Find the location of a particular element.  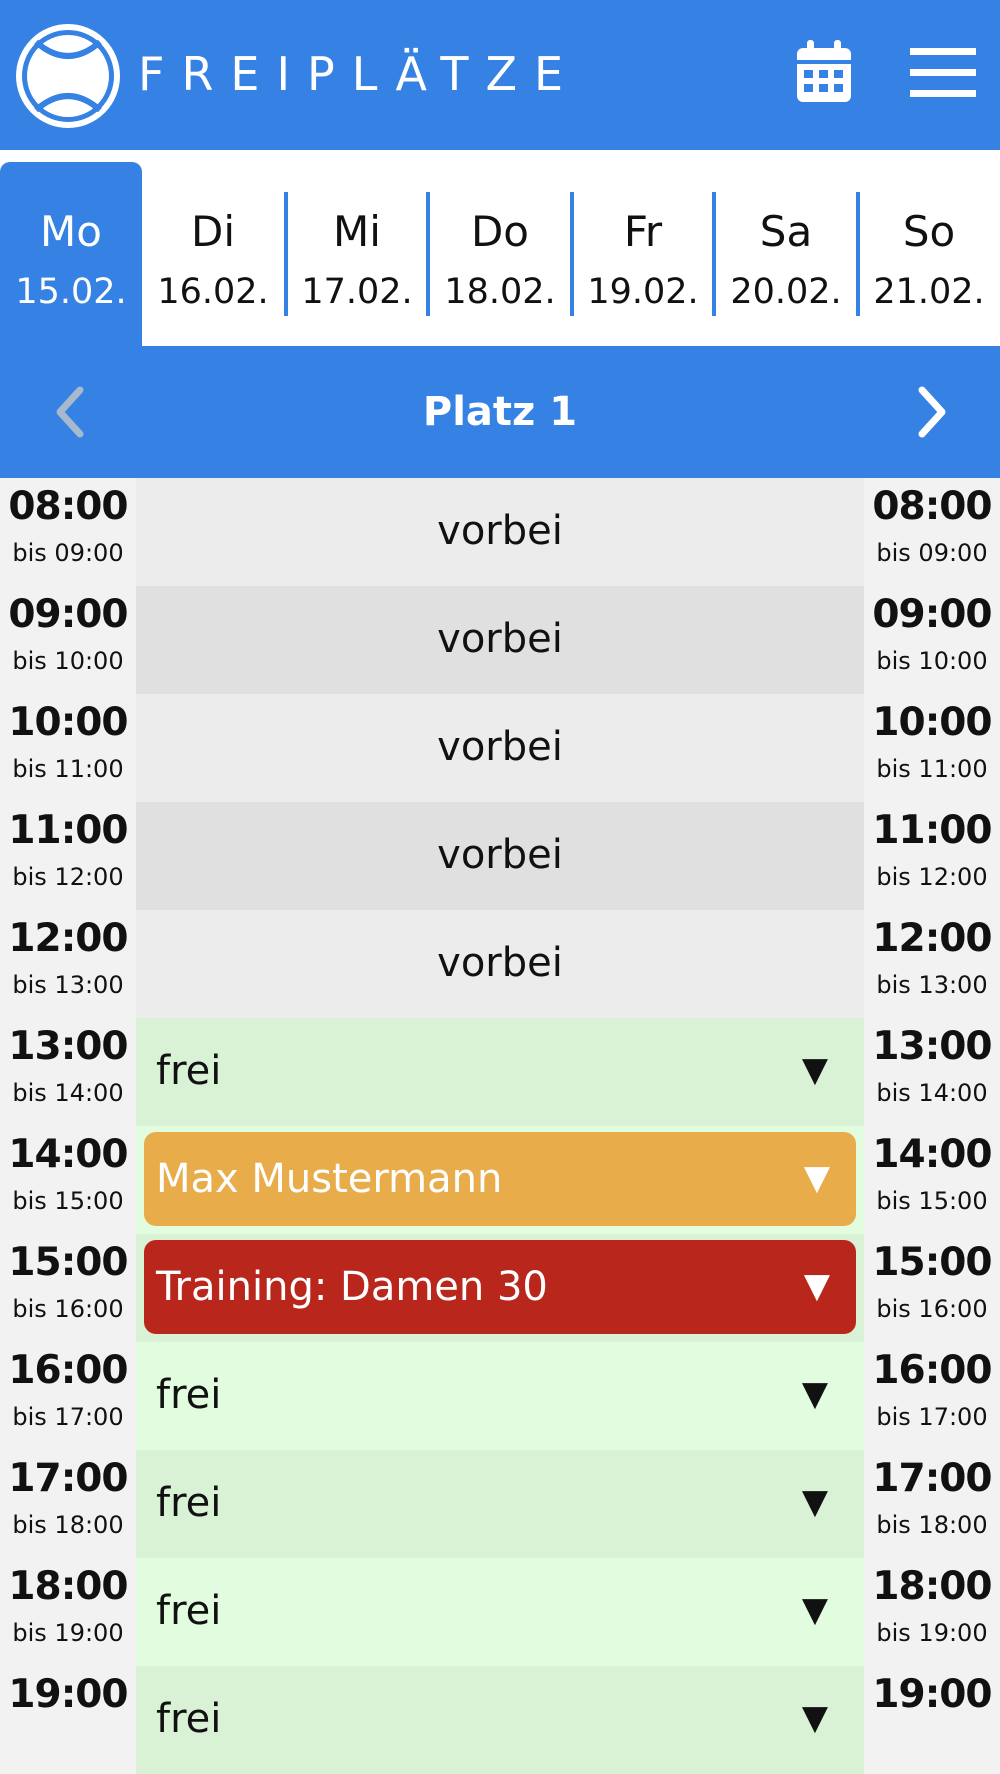

time-slot-row: 18:00 bis 19:00 frei ▼ 18:00 bis 19:00 is located at coordinates (500, 1612).